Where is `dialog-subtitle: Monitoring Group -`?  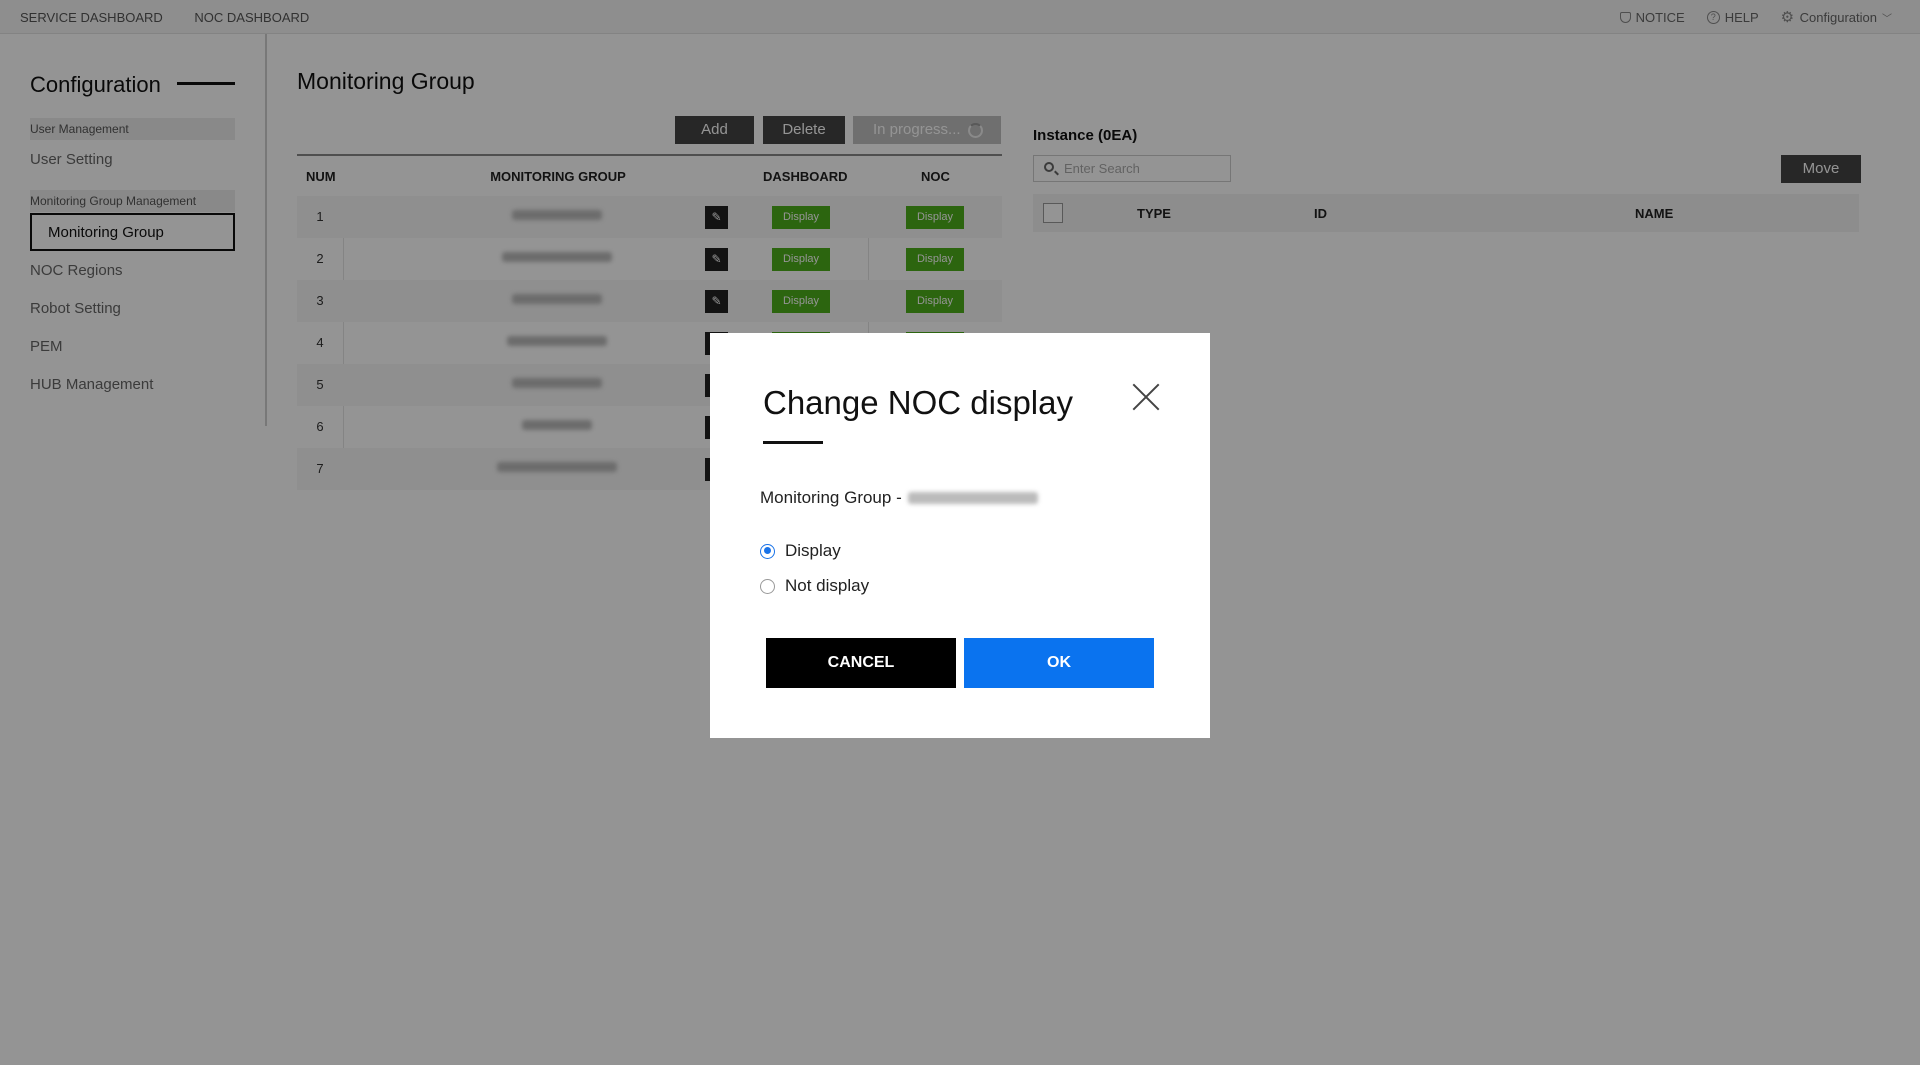 dialog-subtitle: Monitoring Group - is located at coordinates (899, 498).